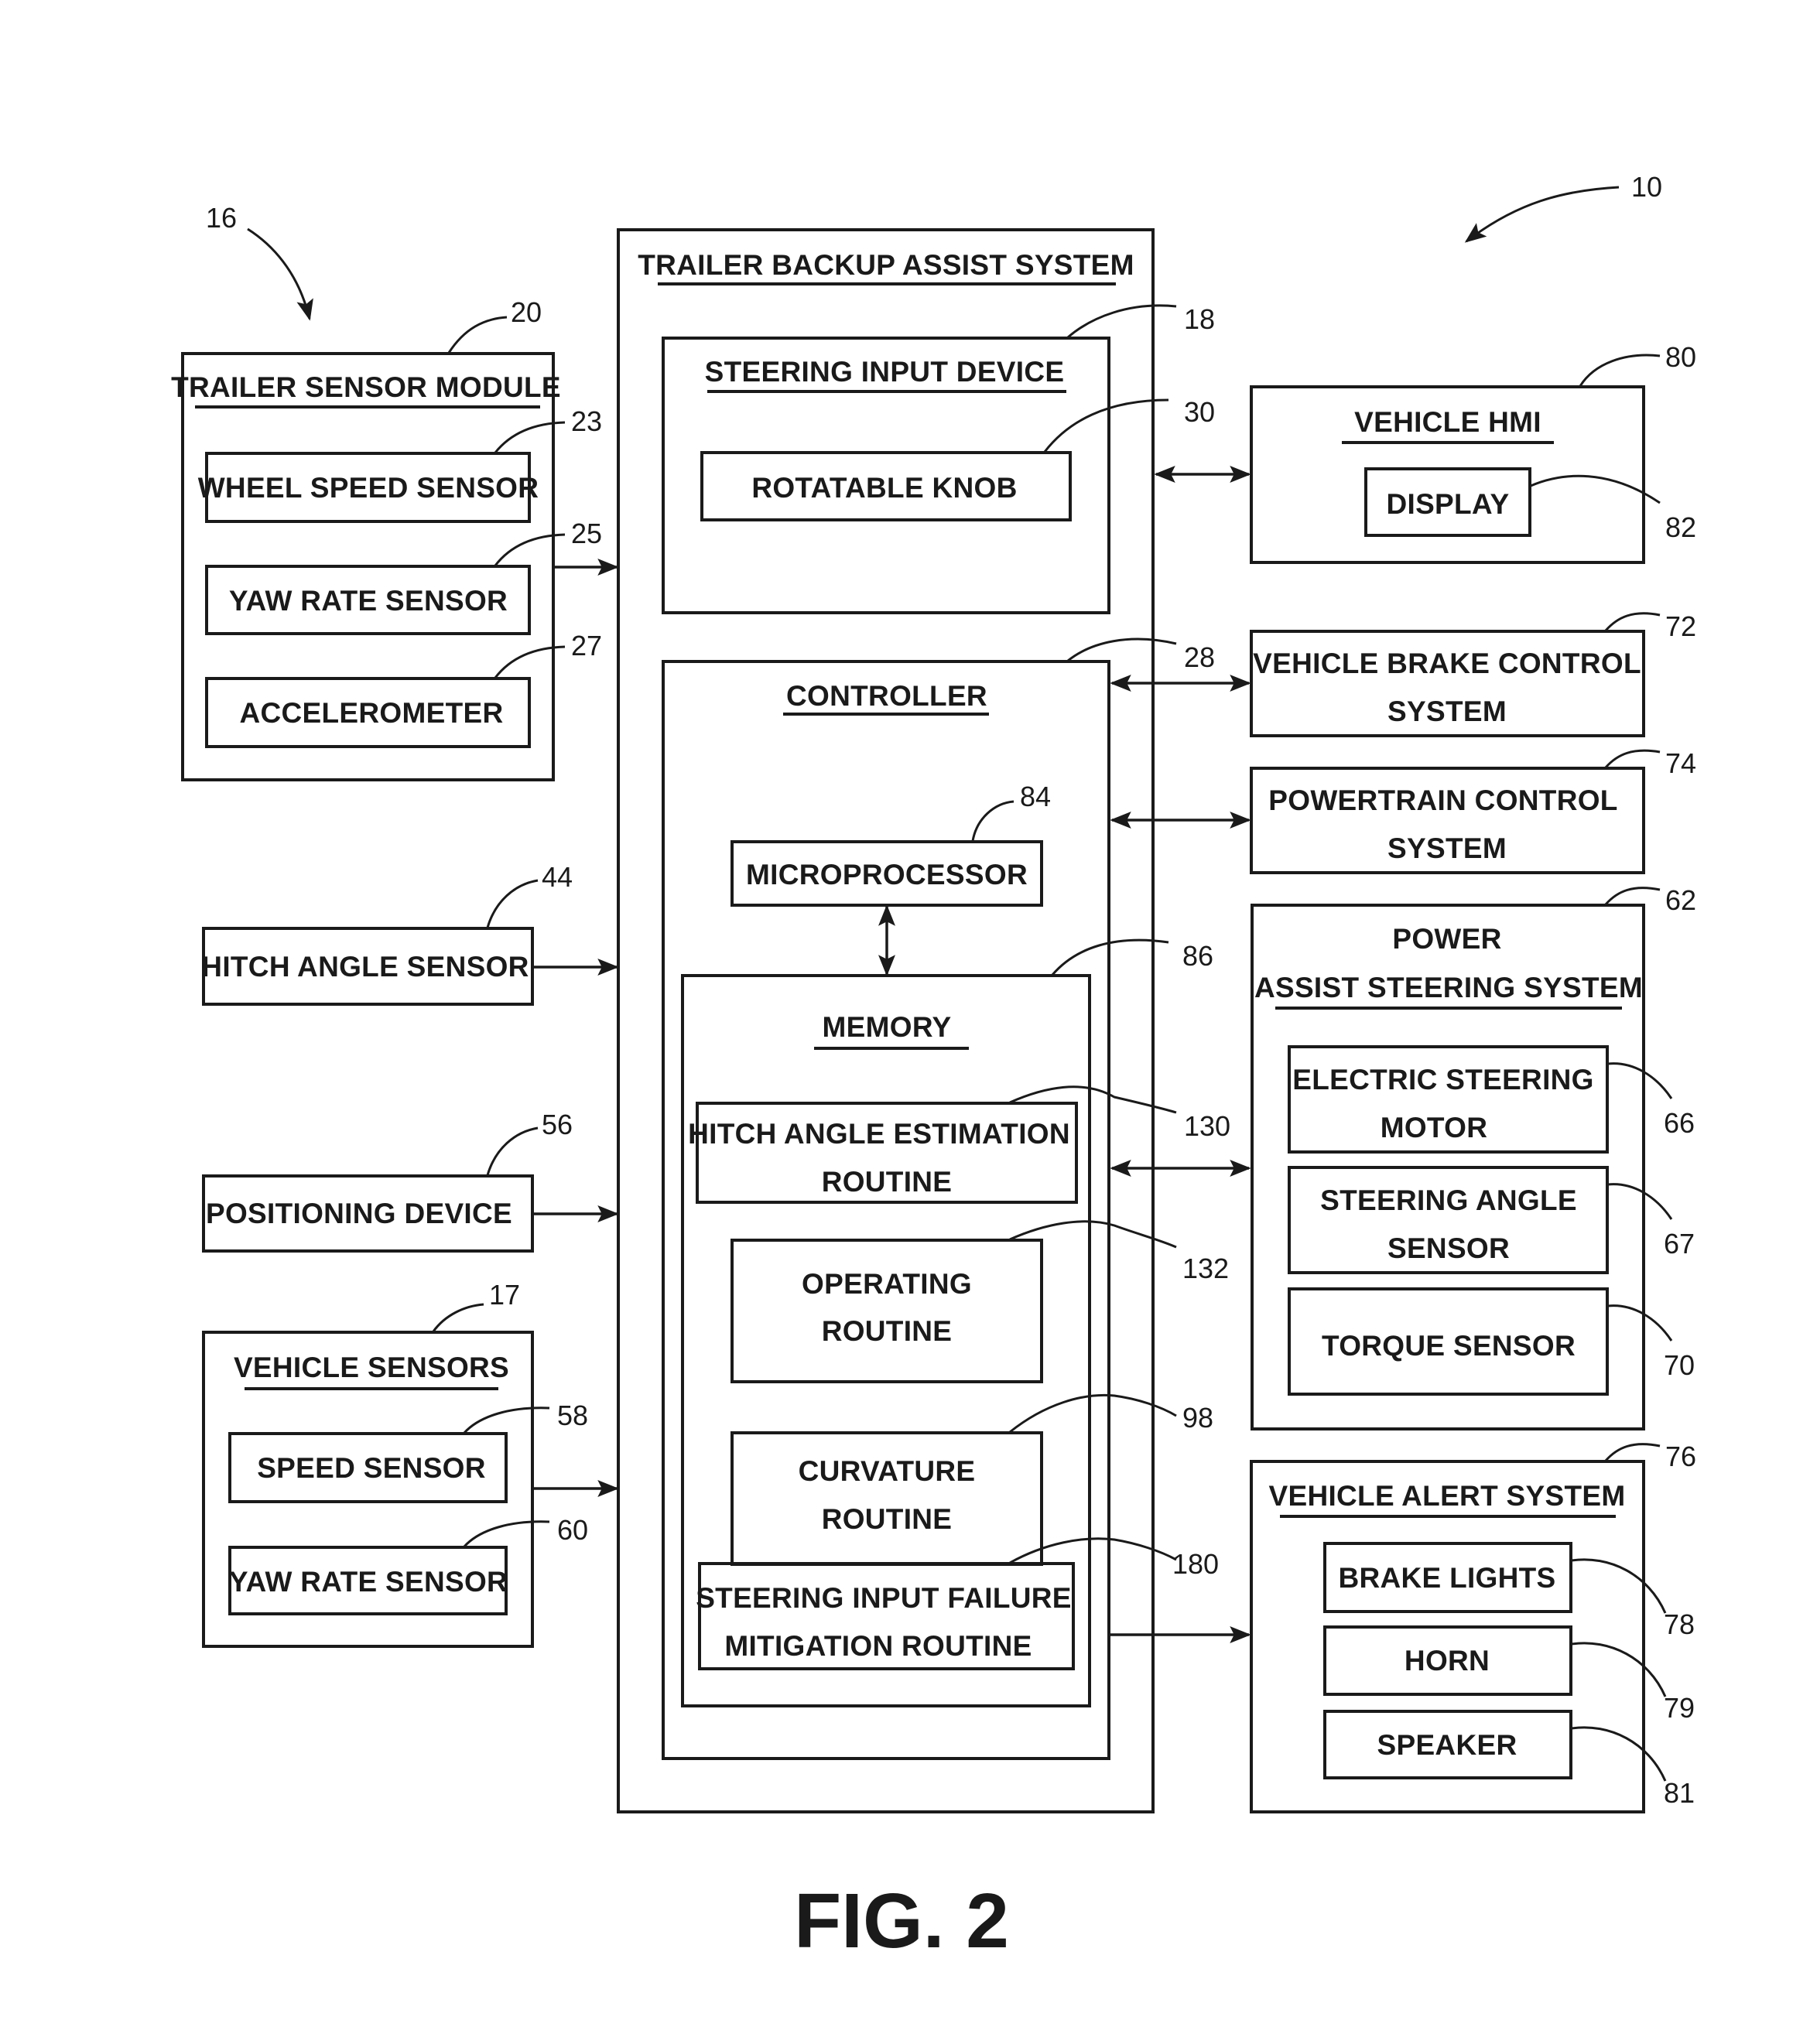  Describe the element at coordinates (885, 372) in the screenshot. I see `steering-input-device-title: STEERING INPUT DEVICE` at that location.